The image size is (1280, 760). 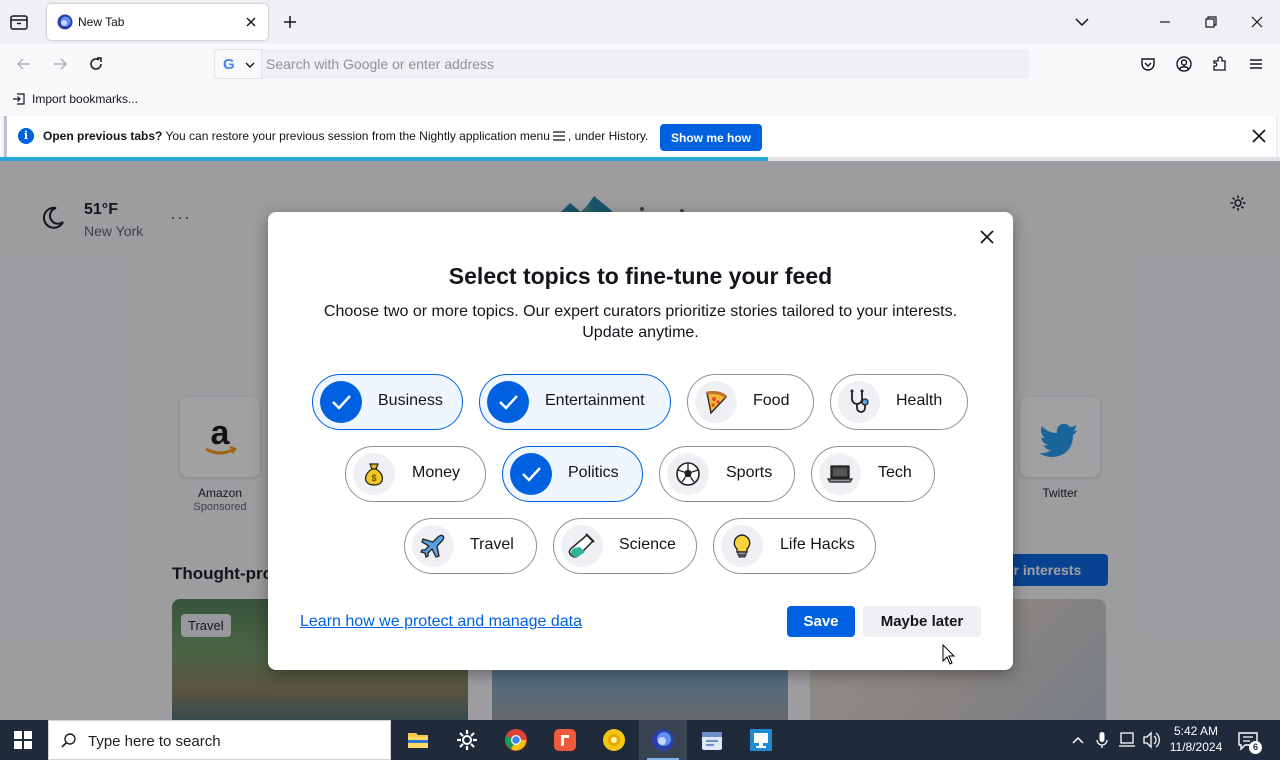 I want to click on topic-label: Food, so click(x=771, y=400).